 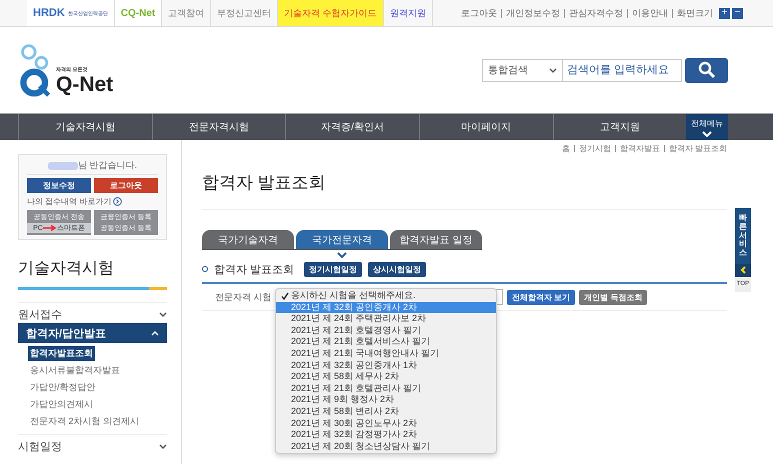 I want to click on result-button: 개인별 득점조회, so click(x=613, y=297).